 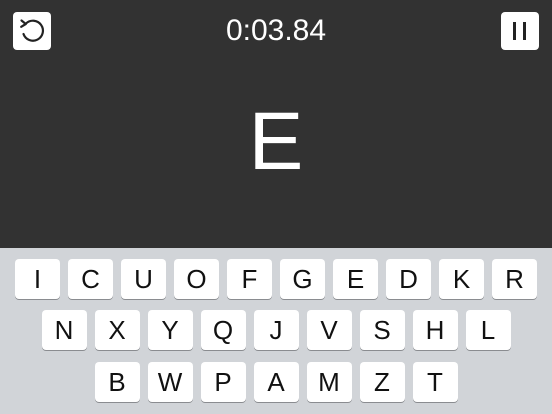 What do you see at coordinates (276, 30) in the screenshot?
I see `timer: 0:03.84` at bounding box center [276, 30].